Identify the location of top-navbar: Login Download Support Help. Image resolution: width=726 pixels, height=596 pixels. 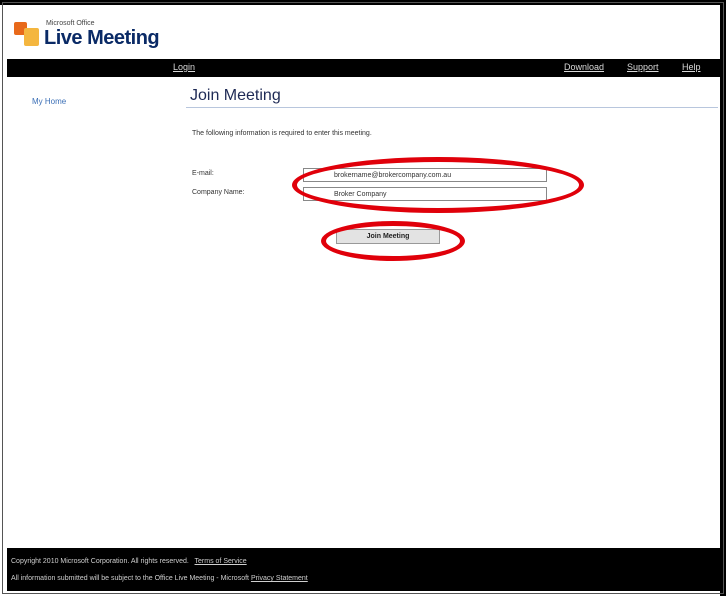
(363, 68).